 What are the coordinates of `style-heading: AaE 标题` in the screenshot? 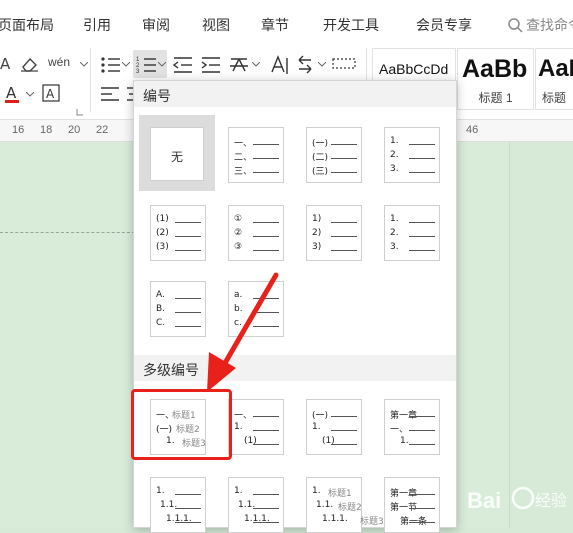 It's located at (554, 79).